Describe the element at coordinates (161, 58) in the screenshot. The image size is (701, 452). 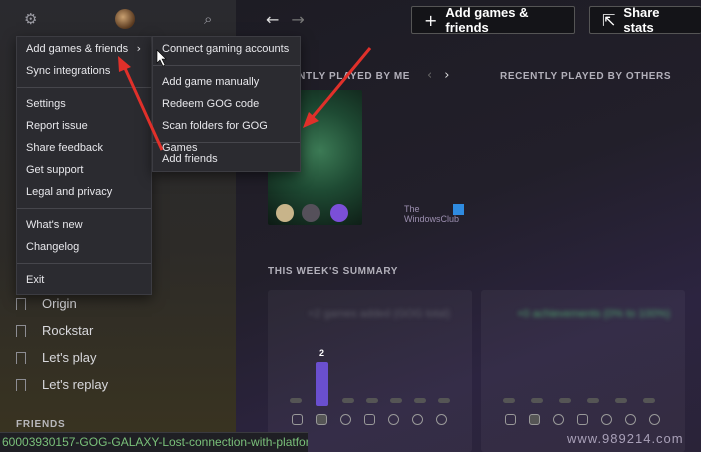
I see `mouse-cursor-icon` at that location.